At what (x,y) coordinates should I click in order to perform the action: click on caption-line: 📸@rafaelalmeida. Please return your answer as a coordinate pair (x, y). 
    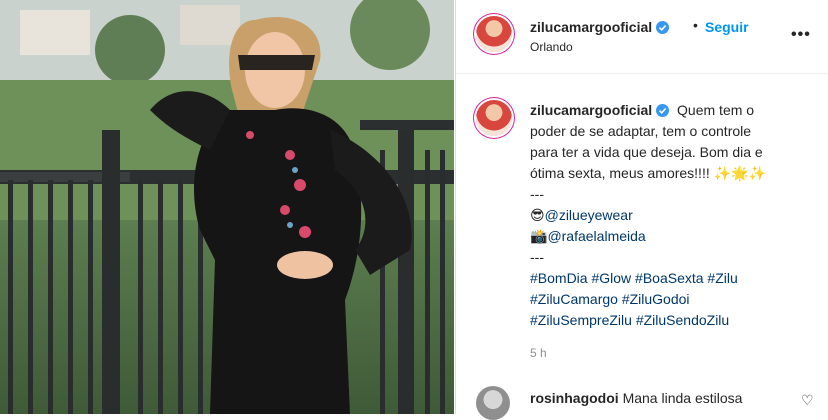
    Looking at the image, I should click on (667, 236).